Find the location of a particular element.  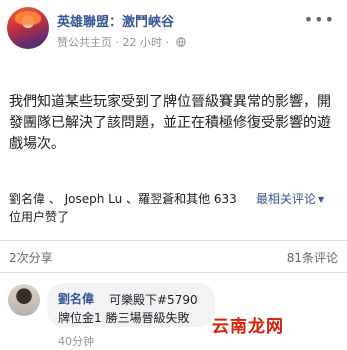

comments-count: 81条评论 is located at coordinates (312, 257).